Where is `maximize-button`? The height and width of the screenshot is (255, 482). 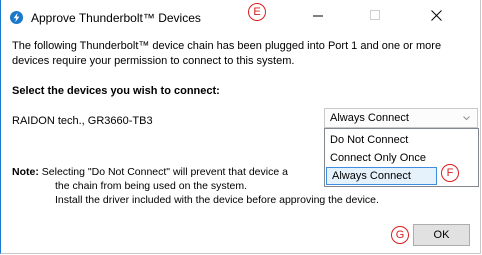 maximize-button is located at coordinates (375, 17).